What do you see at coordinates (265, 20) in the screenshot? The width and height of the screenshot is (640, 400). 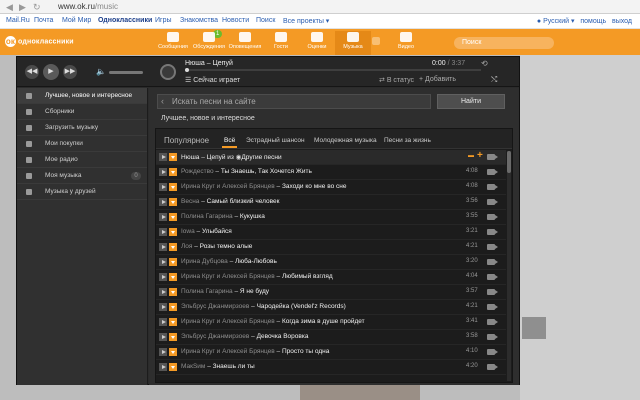 I see `portal-link-search: Поиск` at bounding box center [265, 20].